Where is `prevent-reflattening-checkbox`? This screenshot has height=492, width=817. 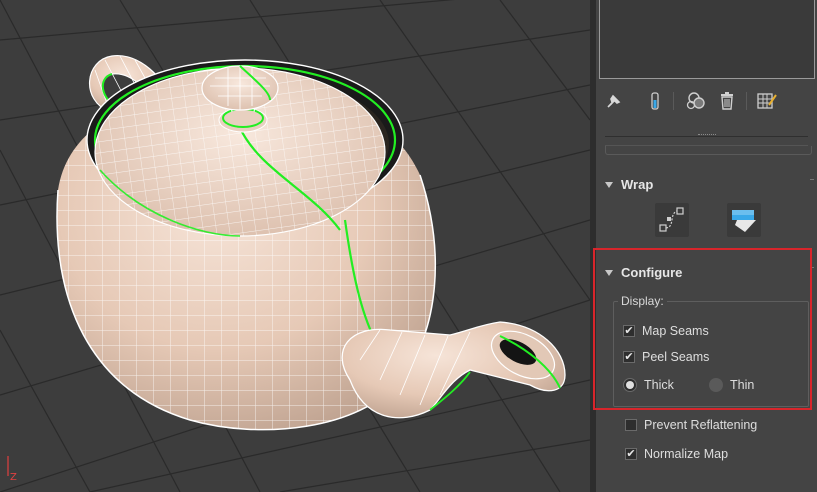 prevent-reflattening-checkbox is located at coordinates (631, 425).